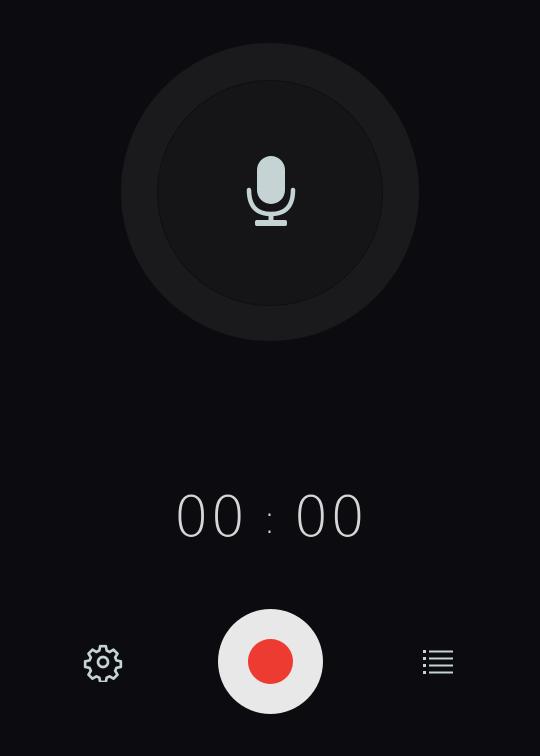 This screenshot has height=756, width=540. Describe the element at coordinates (271, 192) in the screenshot. I see `microphone-icon` at that location.